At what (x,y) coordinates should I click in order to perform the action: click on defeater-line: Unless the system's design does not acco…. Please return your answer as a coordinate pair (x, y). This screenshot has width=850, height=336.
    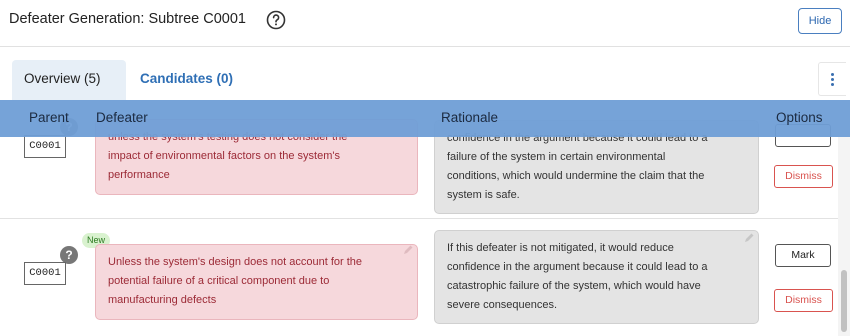
    Looking at the image, I should click on (235, 262).